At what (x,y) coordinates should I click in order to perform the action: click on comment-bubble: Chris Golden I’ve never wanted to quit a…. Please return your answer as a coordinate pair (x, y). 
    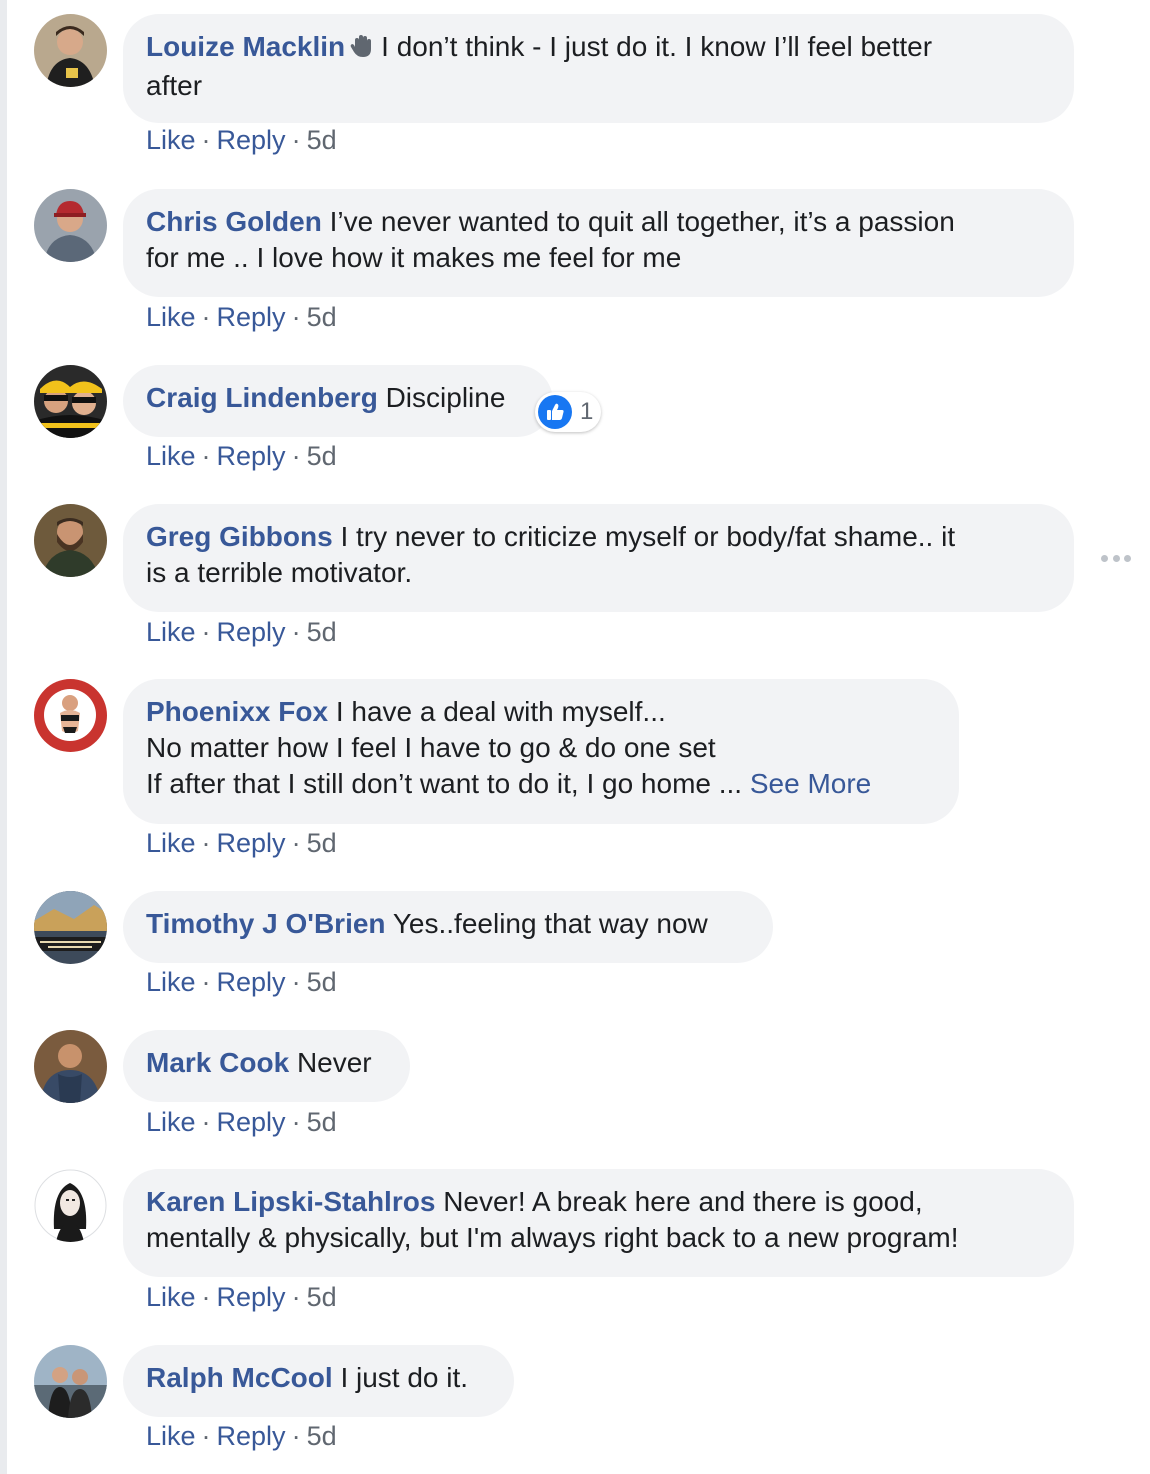
    Looking at the image, I should click on (598, 243).